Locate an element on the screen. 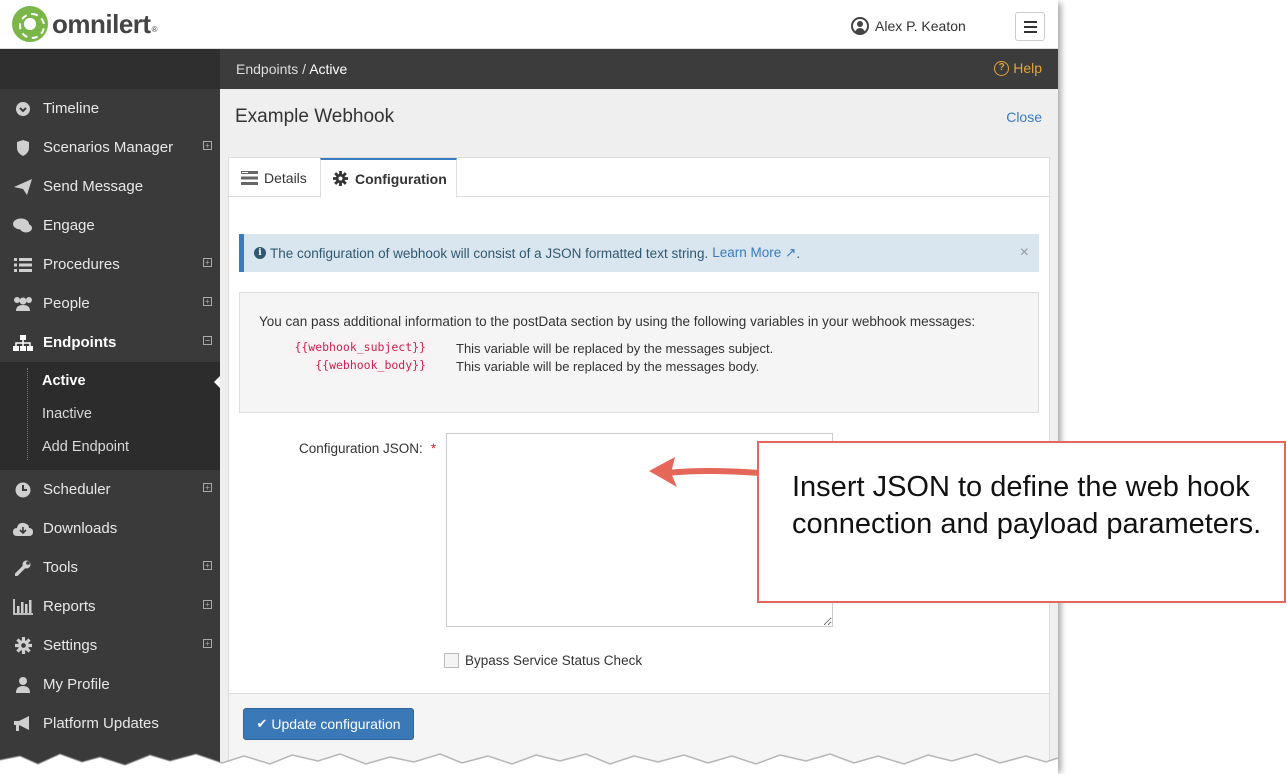  bar-chart-icon is located at coordinates (23, 607).